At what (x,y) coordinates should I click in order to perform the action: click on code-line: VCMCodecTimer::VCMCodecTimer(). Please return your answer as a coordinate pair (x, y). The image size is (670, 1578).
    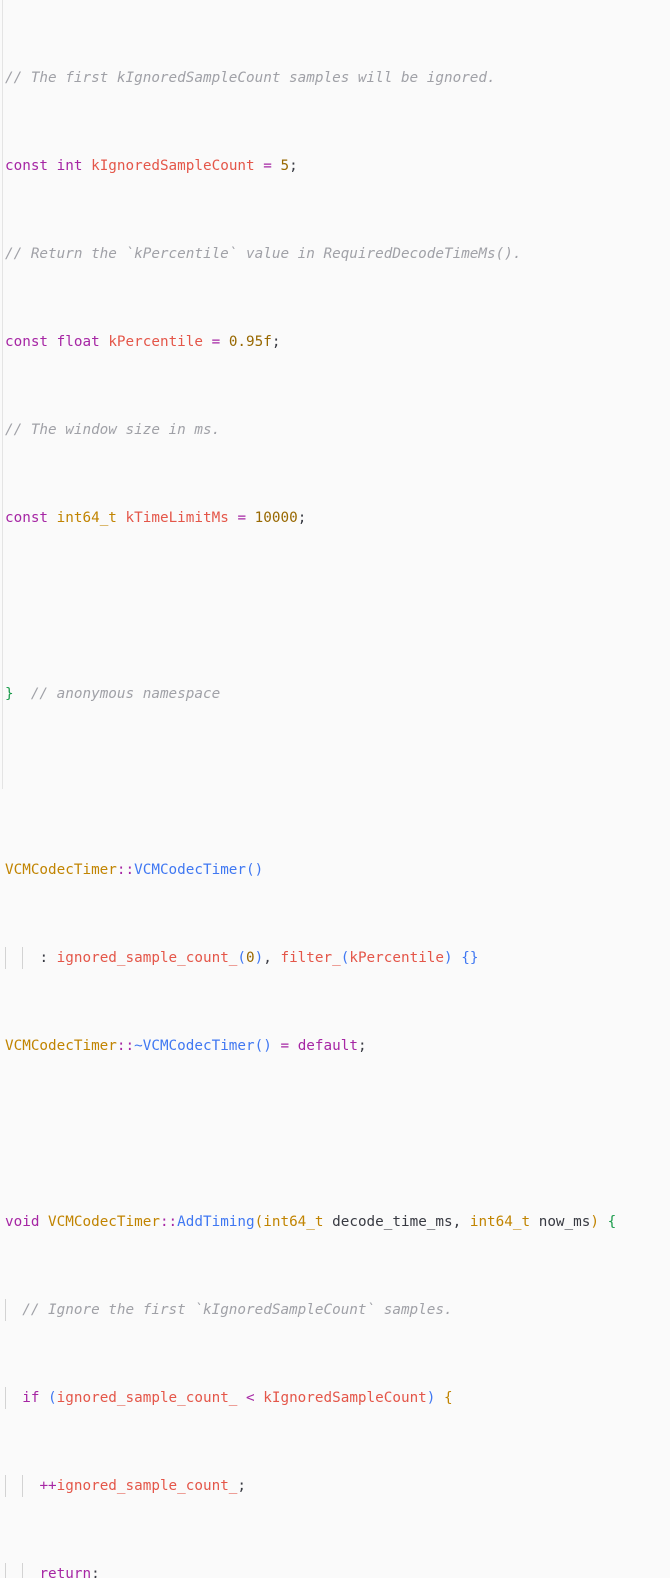
    Looking at the image, I should click on (337, 870).